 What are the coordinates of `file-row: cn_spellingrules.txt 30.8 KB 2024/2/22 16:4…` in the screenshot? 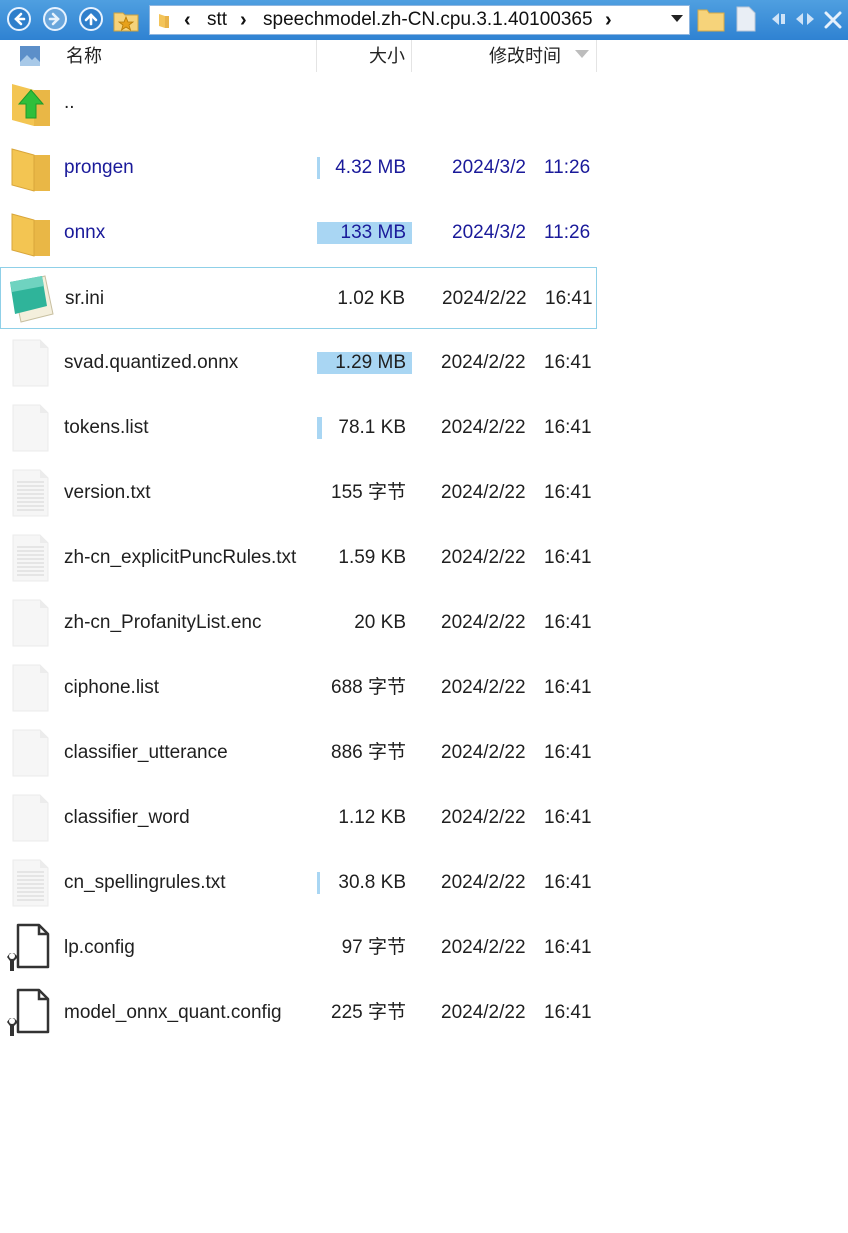 It's located at (298, 883).